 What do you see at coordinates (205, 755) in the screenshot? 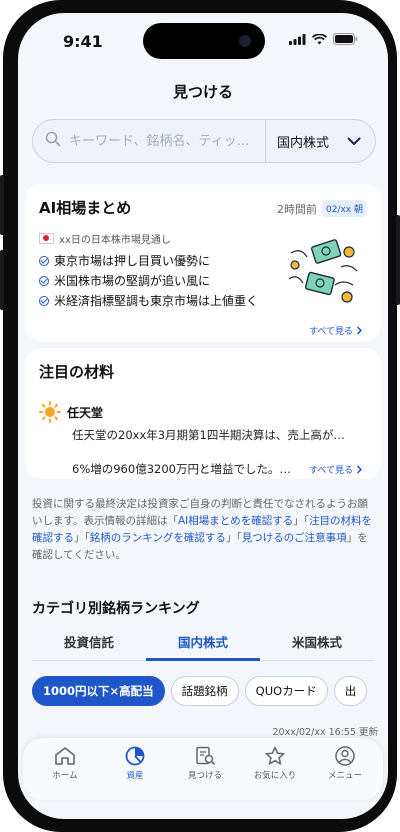
I see `document-search-icon` at bounding box center [205, 755].